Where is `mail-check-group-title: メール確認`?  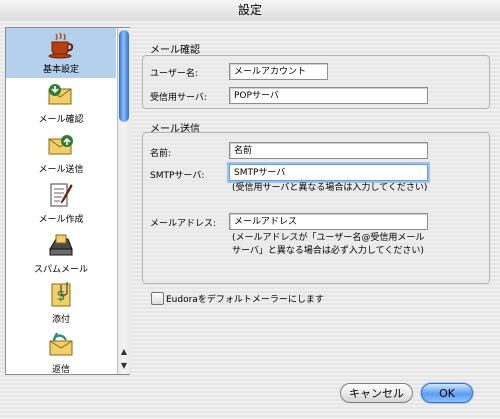
mail-check-group-title: メール確認 is located at coordinates (175, 50).